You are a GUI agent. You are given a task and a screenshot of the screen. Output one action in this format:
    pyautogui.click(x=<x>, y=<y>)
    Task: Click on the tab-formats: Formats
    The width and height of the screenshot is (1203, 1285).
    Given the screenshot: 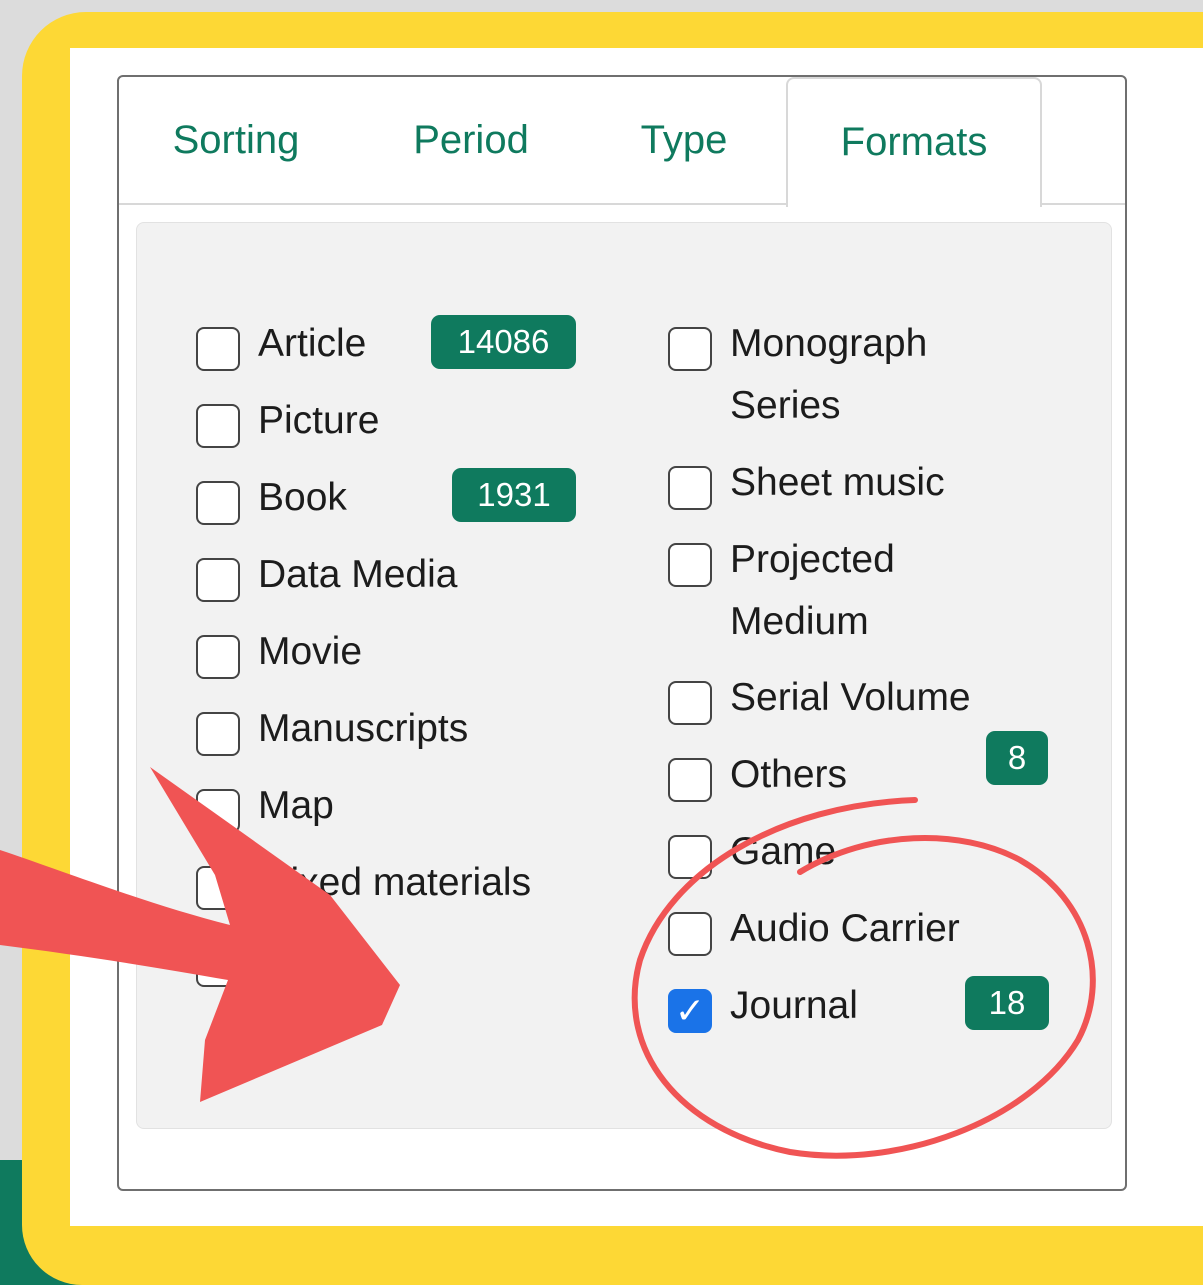 What is the action you would take?
    pyautogui.click(x=914, y=142)
    